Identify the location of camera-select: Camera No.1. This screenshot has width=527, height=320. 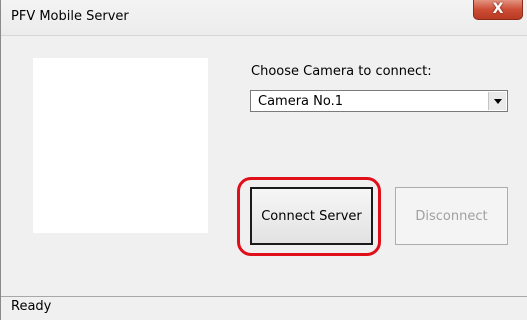
(379, 101).